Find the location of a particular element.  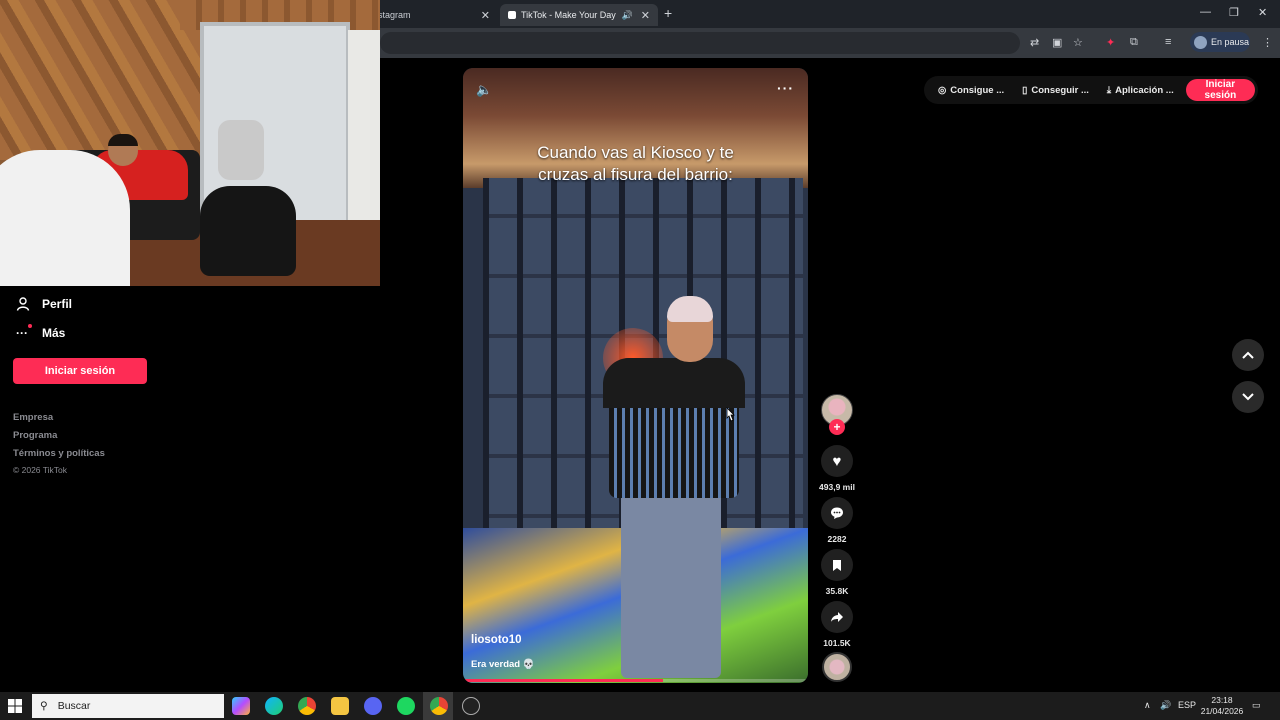

save-count: 35.8K is located at coordinates (837, 591).